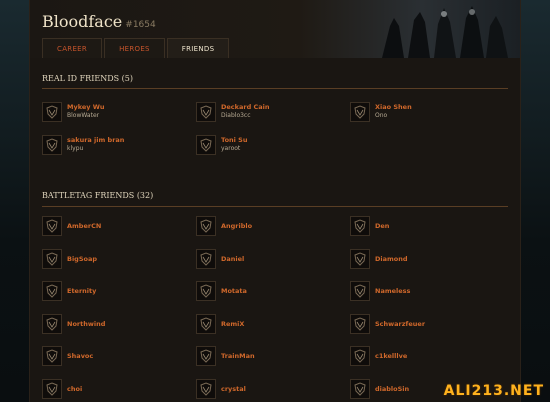 The width and height of the screenshot is (550, 402). I want to click on real-id-heading: REAL ID FRIENDS (5), so click(87, 78).